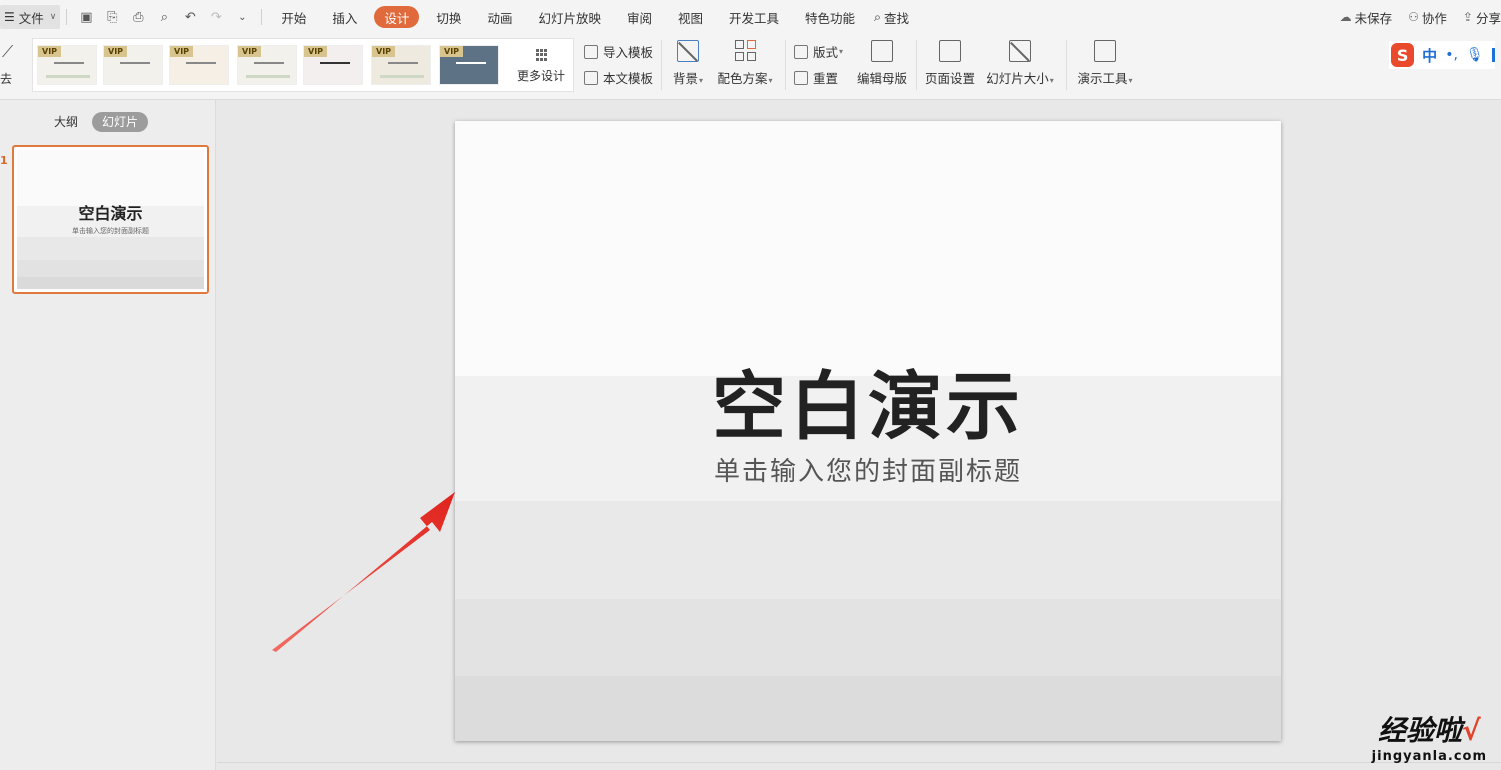 The height and width of the screenshot is (770, 1501). I want to click on thumbnail-canvas: 空白演示 单击输入您的封面副标题, so click(110, 219).